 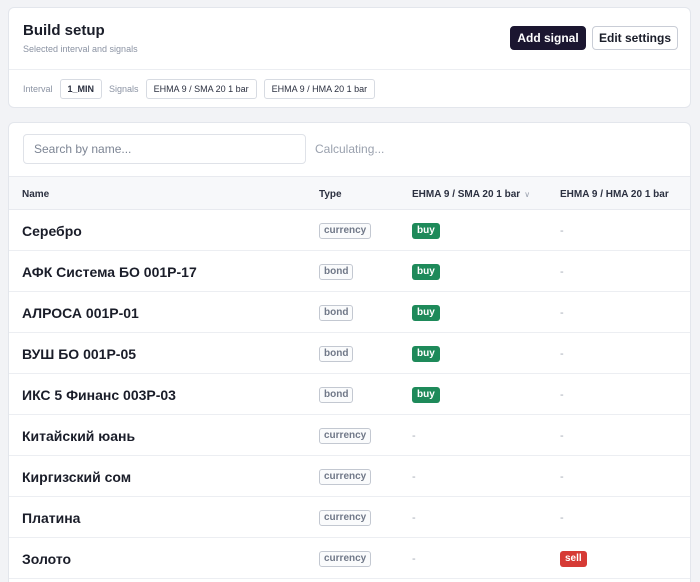 I want to click on setup-divider, so click(x=349, y=69).